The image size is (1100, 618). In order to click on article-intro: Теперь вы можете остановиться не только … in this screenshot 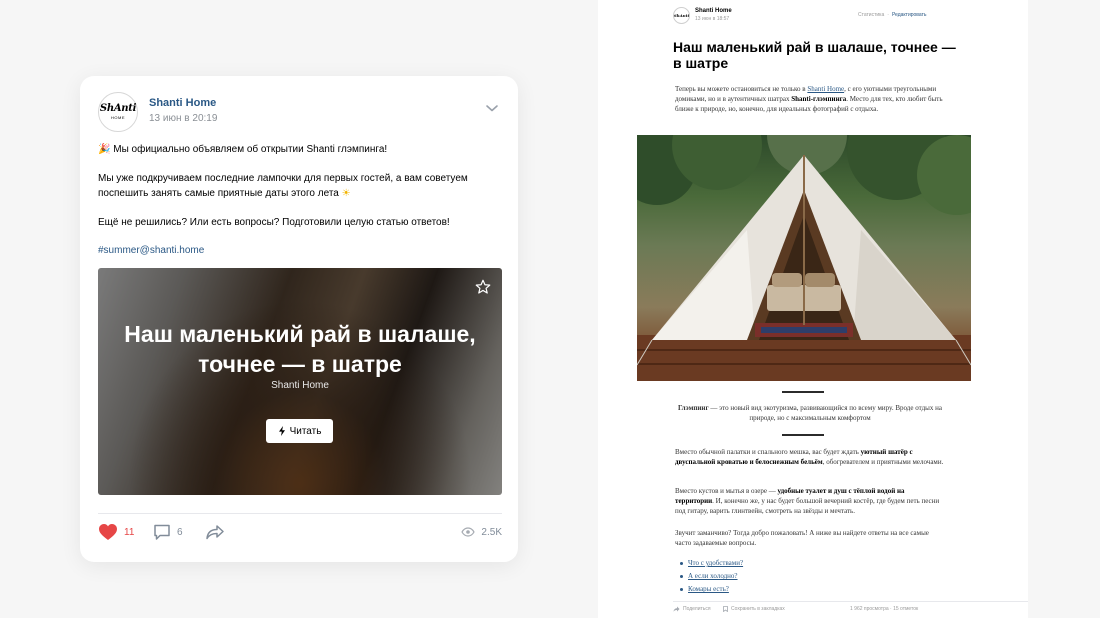, I will do `click(810, 99)`.